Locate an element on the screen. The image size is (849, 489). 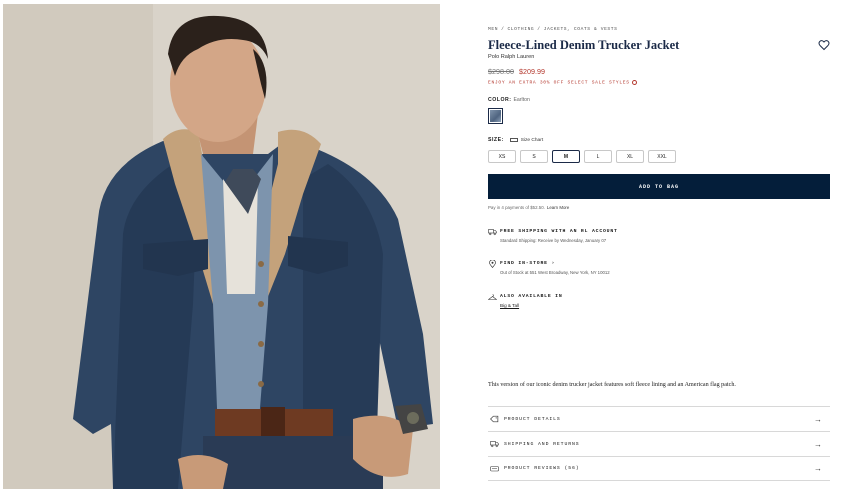
breadcrumb-item-clothing: Clothing is located at coordinates (520, 29).